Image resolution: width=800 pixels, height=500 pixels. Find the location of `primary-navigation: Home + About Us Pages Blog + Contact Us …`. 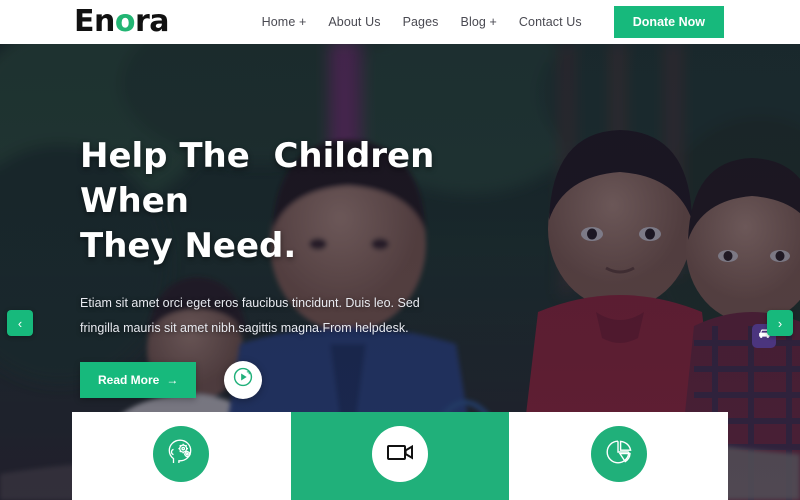

primary-navigation: Home + About Us Pages Blog + Contact Us … is located at coordinates (524, 22).